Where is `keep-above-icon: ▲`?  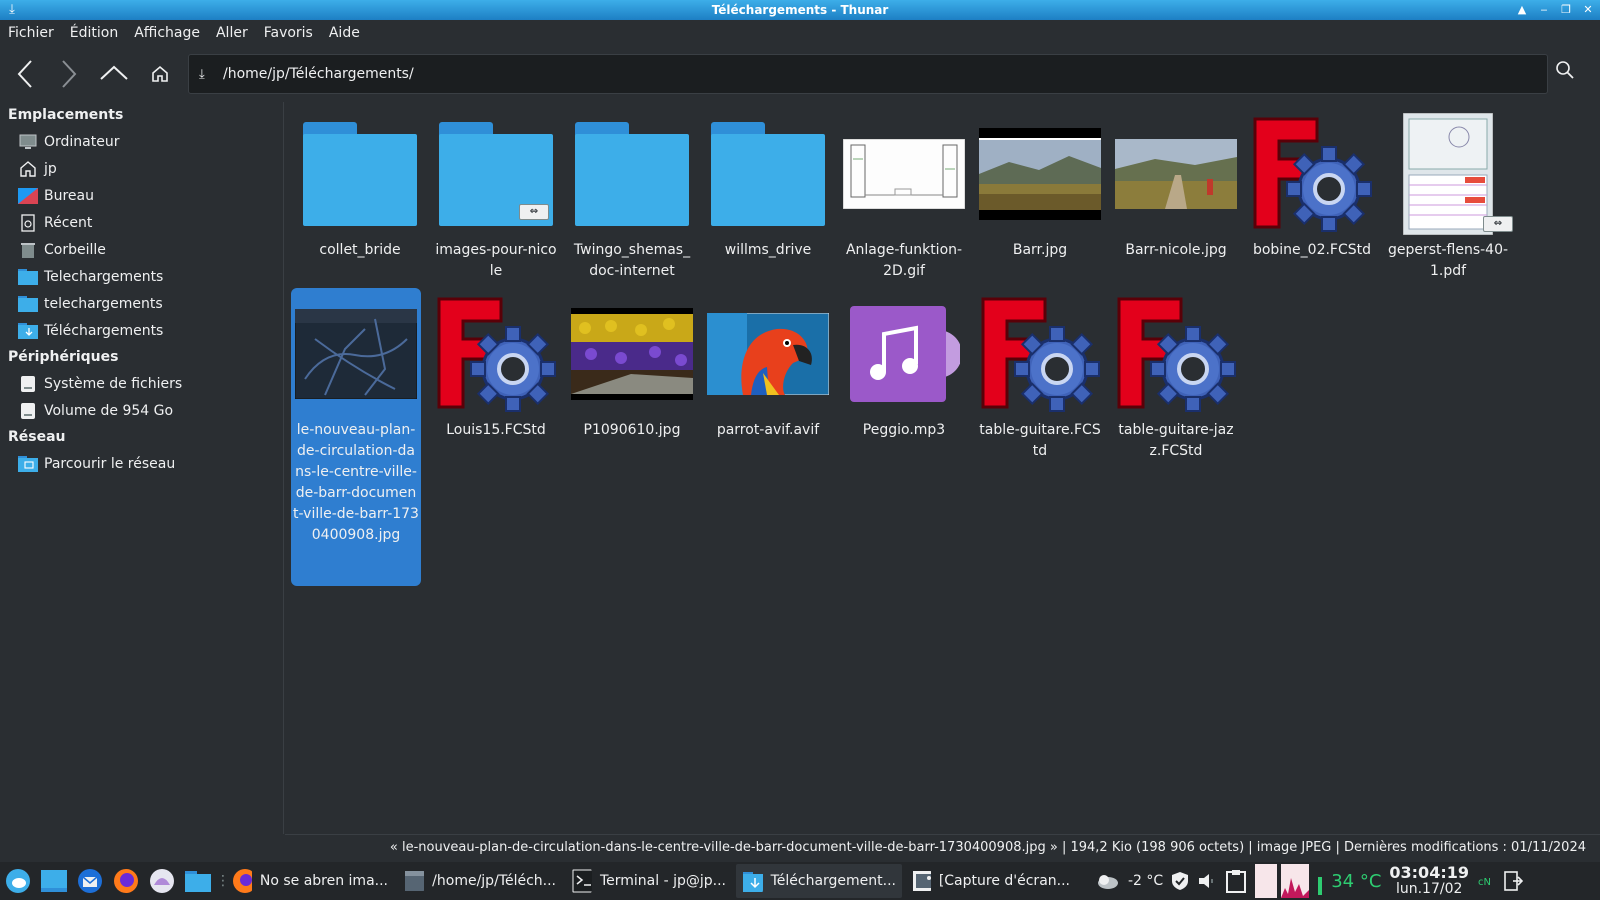
keep-above-icon: ▲ is located at coordinates (1522, 10).